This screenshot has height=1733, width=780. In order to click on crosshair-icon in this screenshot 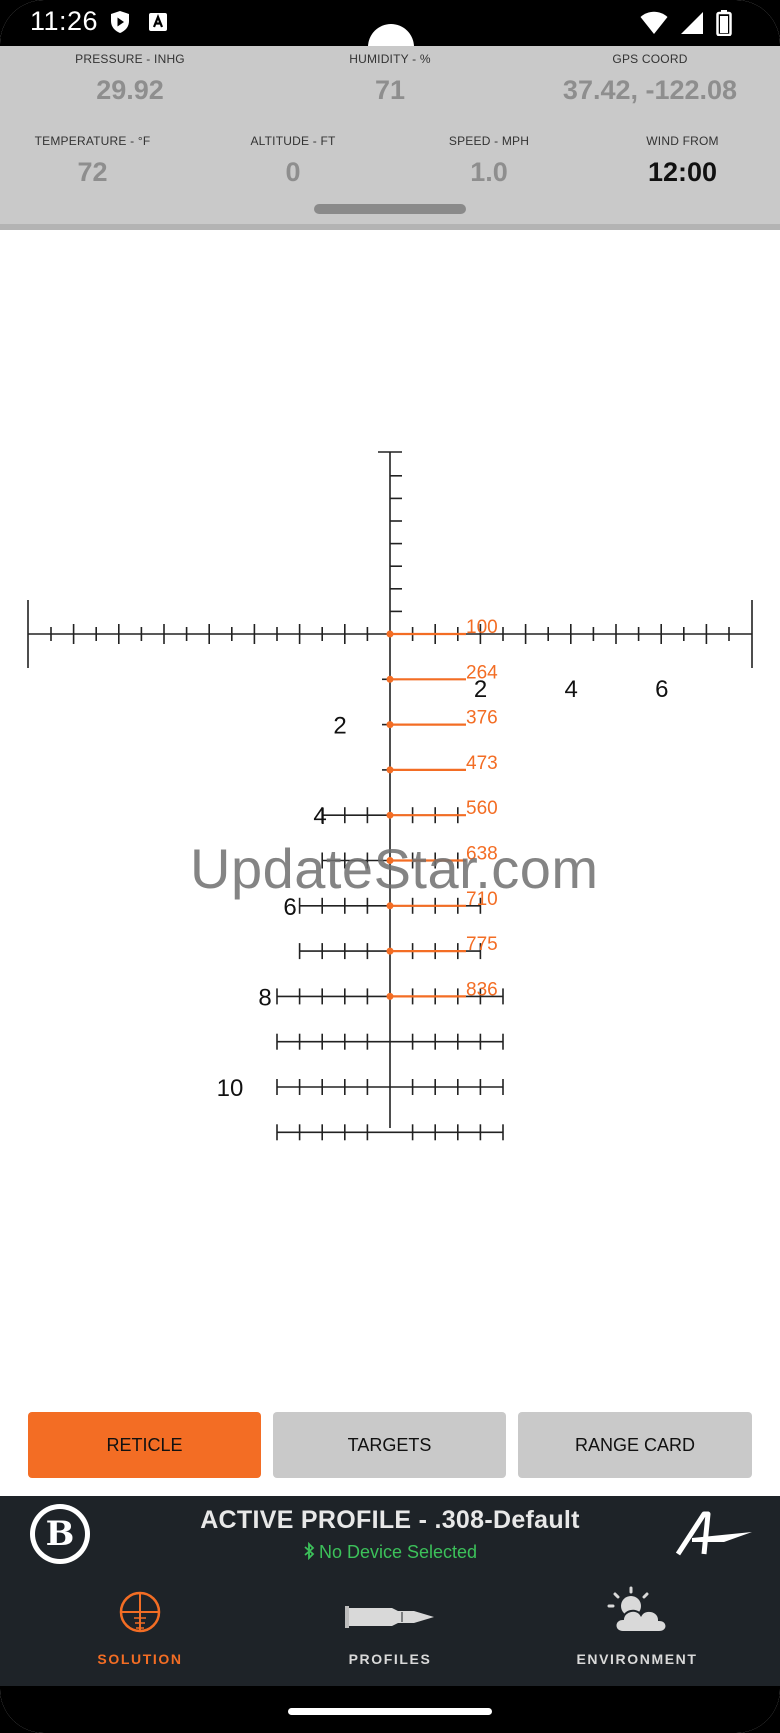, I will do `click(140, 1612)`.